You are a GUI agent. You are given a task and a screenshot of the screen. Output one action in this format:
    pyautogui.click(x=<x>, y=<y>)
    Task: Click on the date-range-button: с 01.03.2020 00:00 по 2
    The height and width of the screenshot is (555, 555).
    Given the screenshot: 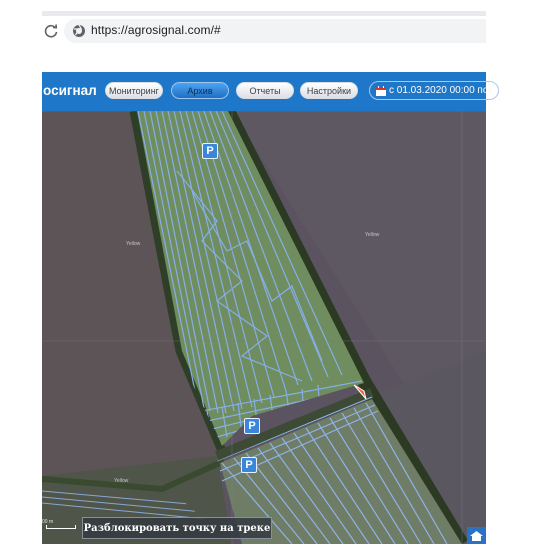 What is the action you would take?
    pyautogui.click(x=434, y=90)
    